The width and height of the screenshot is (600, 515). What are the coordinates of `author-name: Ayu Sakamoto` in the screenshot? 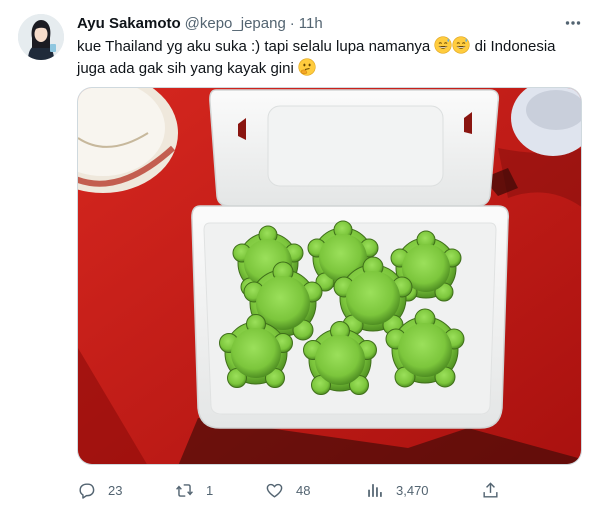 It's located at (129, 23).